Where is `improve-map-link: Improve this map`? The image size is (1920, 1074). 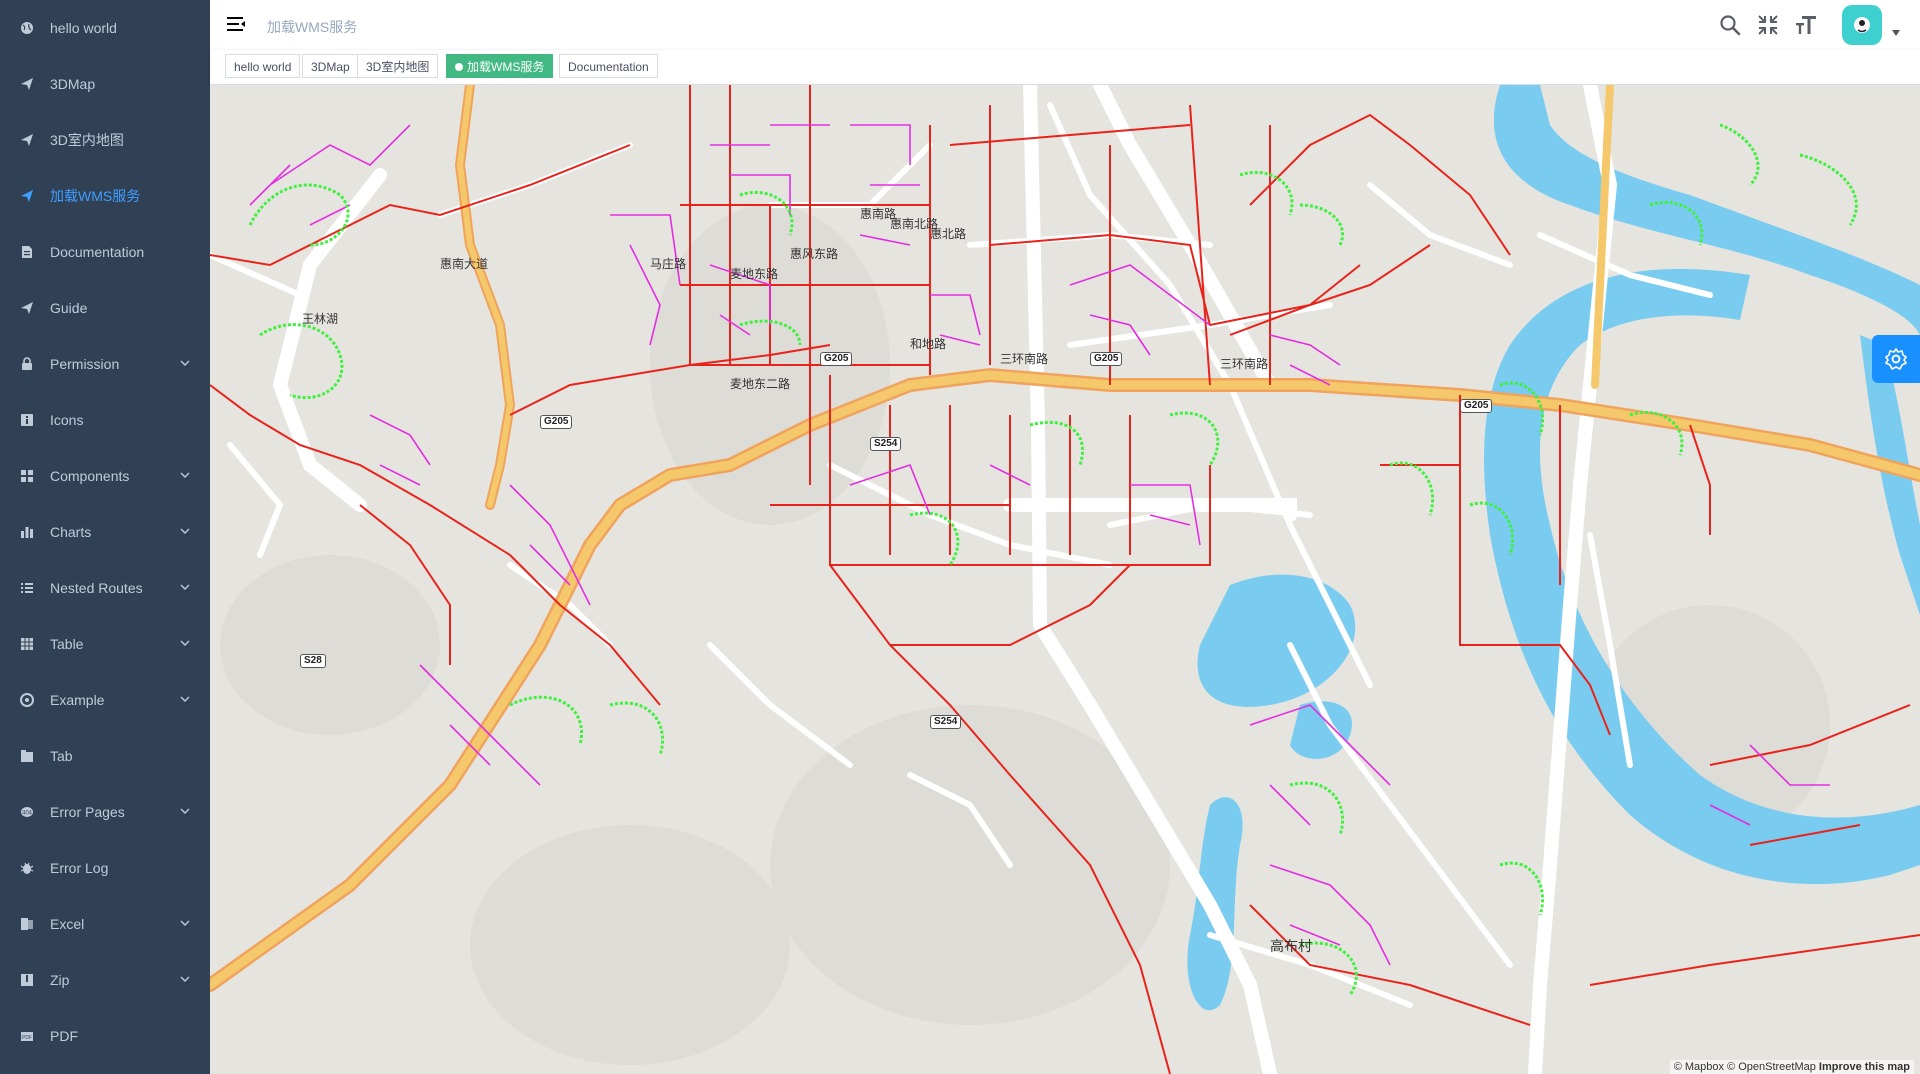 improve-map-link: Improve this map is located at coordinates (1864, 1067).